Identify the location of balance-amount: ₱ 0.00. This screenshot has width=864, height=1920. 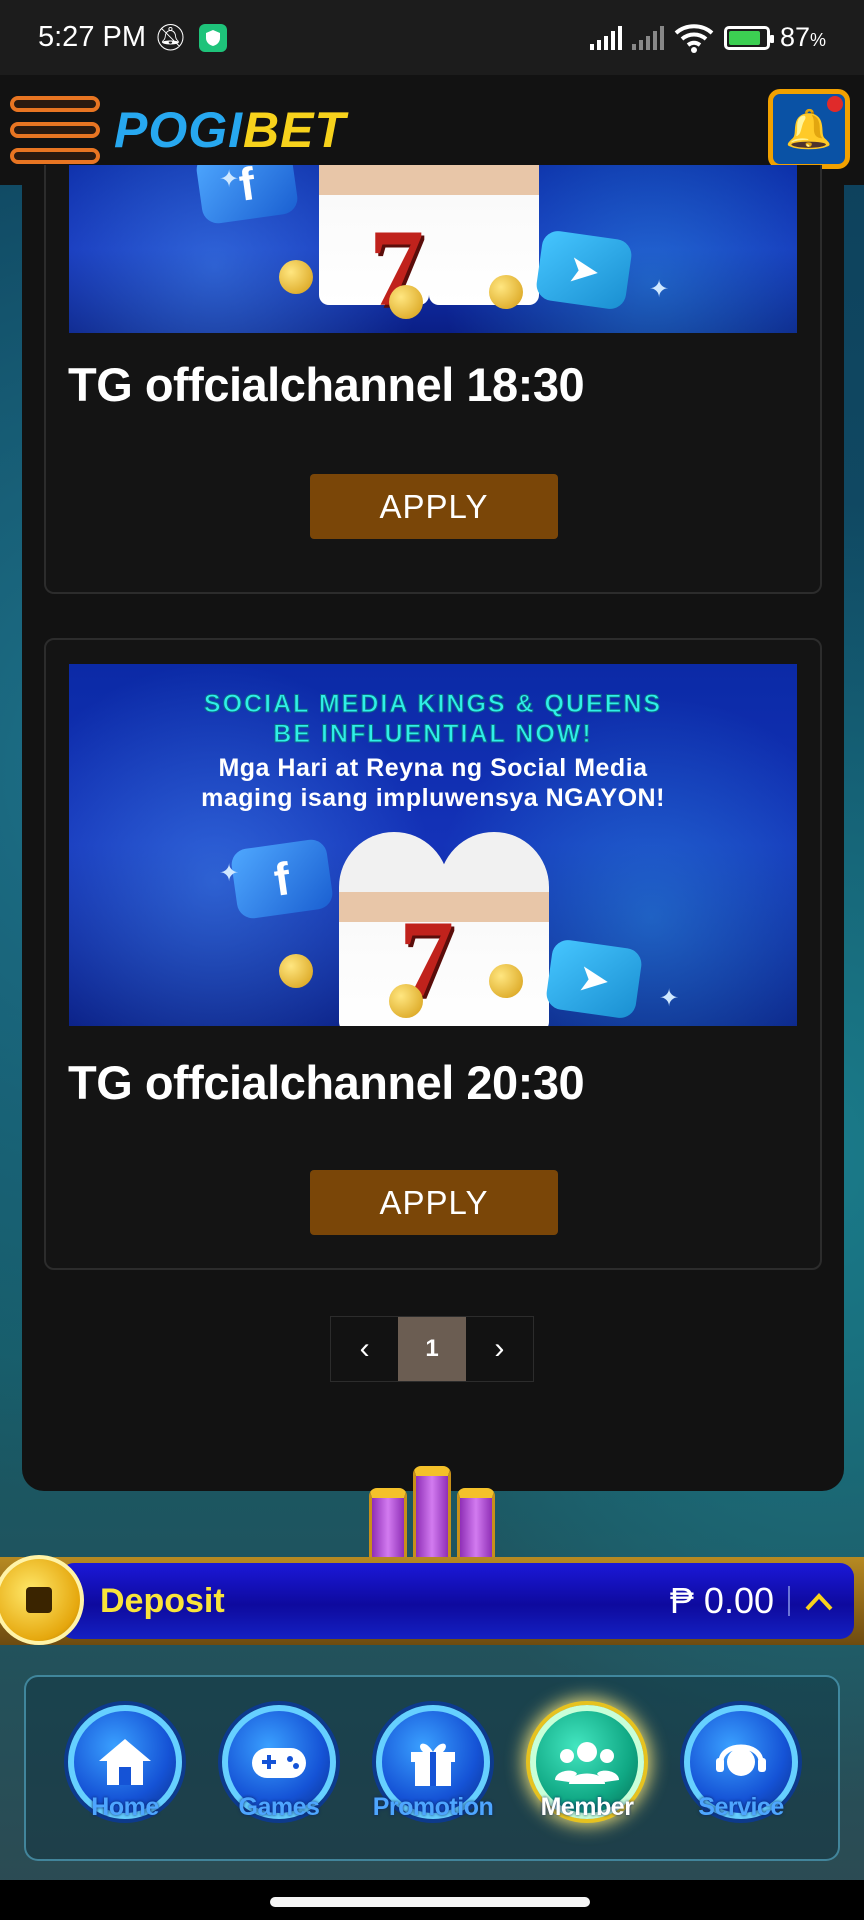
(721, 1600).